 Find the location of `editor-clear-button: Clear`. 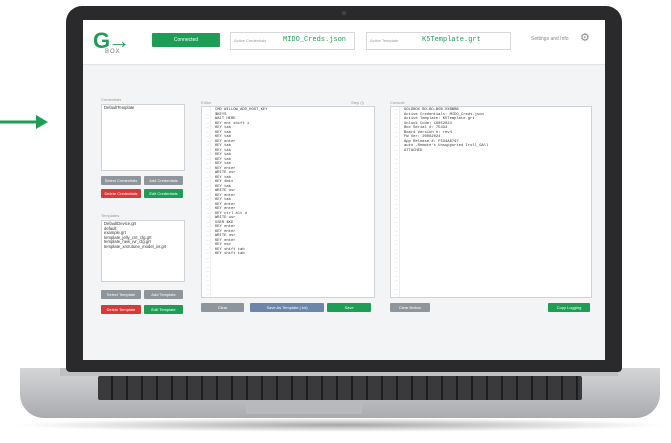

editor-clear-button: Clear is located at coordinates (222, 307).